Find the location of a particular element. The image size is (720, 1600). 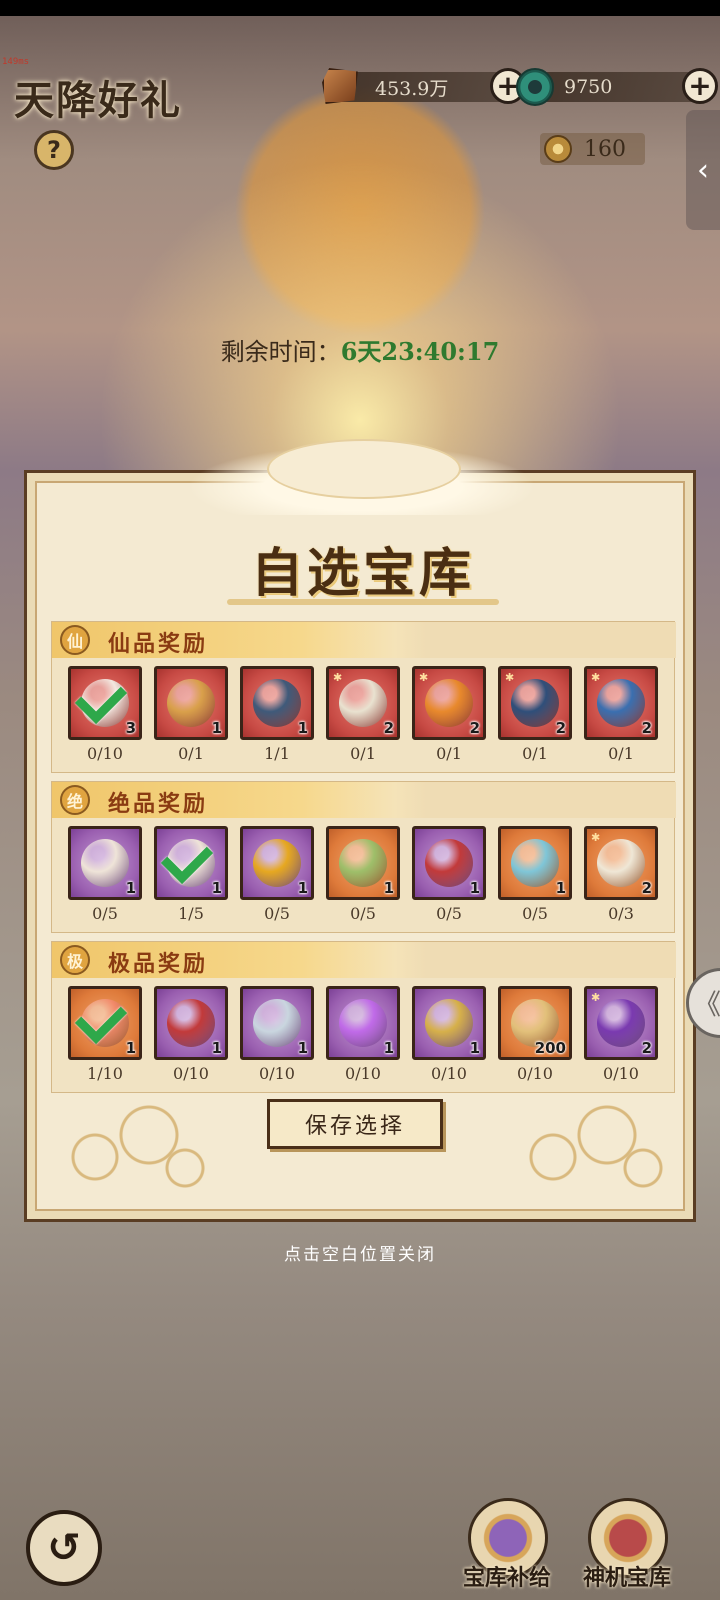

tier-immortal: 仙 仙品奖励 3 0/10 1 0/1 1 1/1 ✱ 2 0/1 ✱ 2 0/1 ✱ 2 0/1 ✱ 2 0/1 is located at coordinates (363, 697).